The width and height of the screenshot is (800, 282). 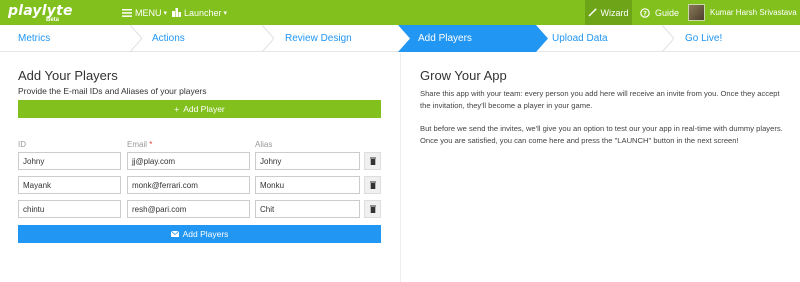 I want to click on step-upload-data: Upload Data, so click(x=580, y=38).